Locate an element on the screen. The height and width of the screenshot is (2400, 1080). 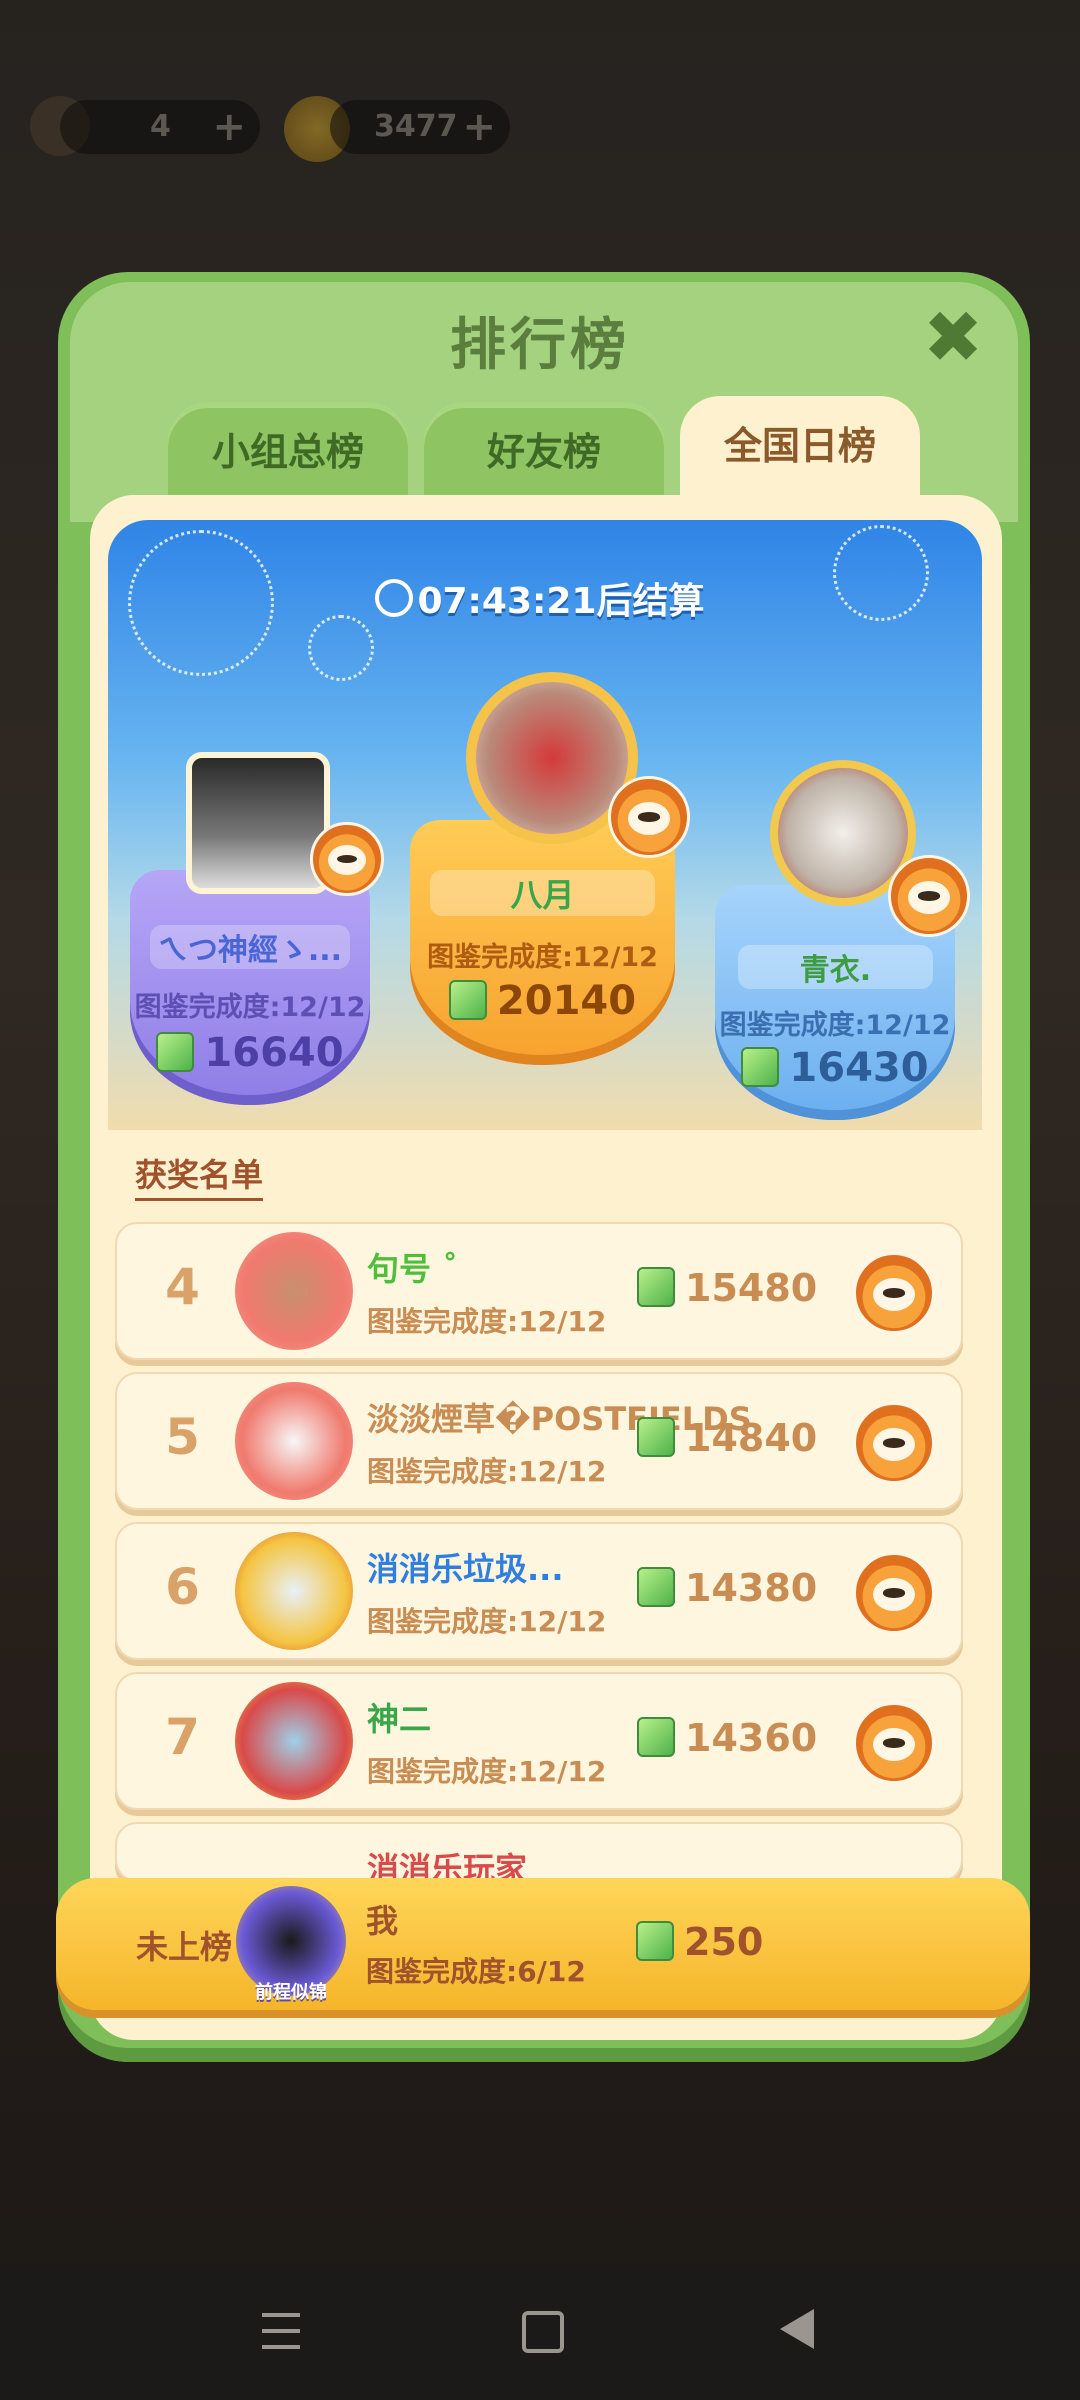
winners-list-title: 获奖名单 is located at coordinates (199, 1175).